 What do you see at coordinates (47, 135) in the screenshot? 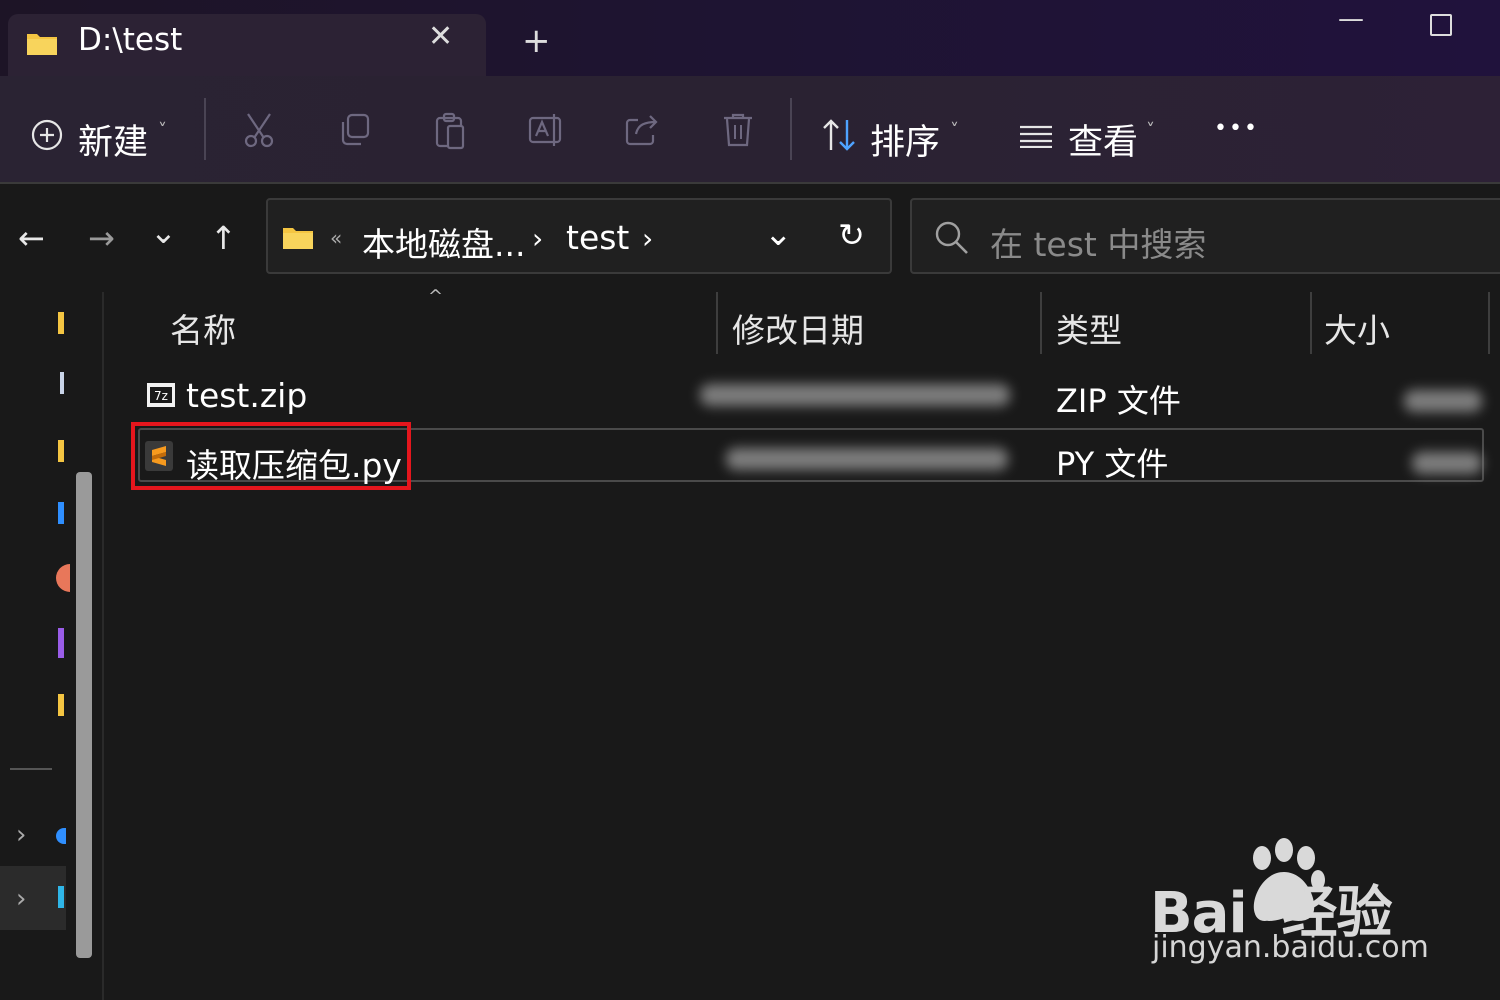
I see `plus-circle-icon` at bounding box center [47, 135].